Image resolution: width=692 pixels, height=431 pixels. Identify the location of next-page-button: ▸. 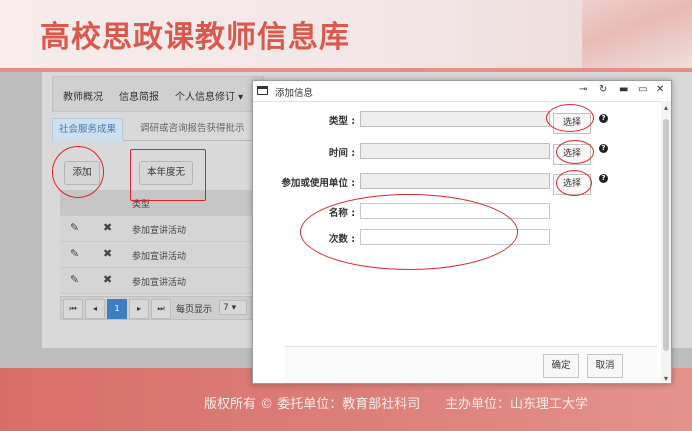
(139, 309).